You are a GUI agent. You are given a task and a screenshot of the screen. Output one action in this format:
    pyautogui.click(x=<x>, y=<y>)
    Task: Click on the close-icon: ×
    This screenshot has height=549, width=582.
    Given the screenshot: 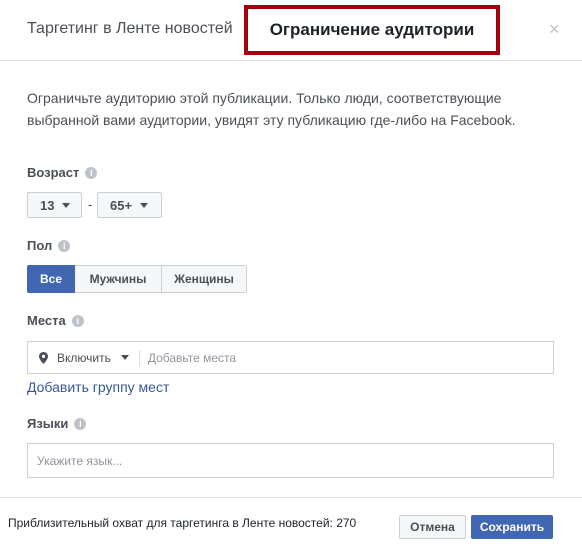 What is the action you would take?
    pyautogui.click(x=554, y=29)
    